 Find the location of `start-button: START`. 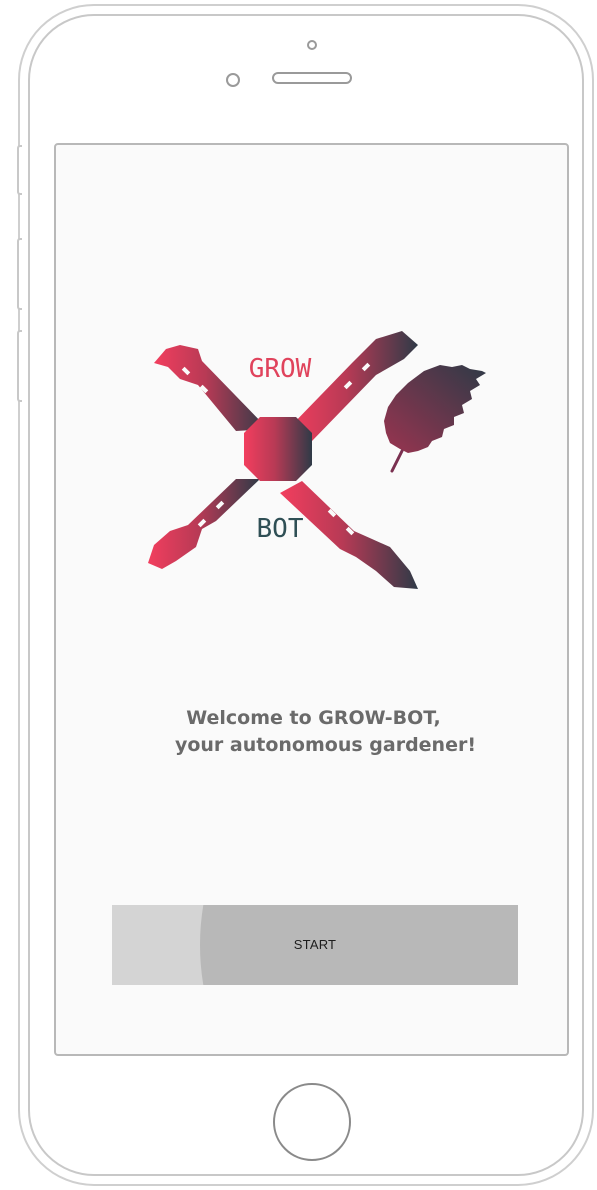

start-button: START is located at coordinates (315, 945).